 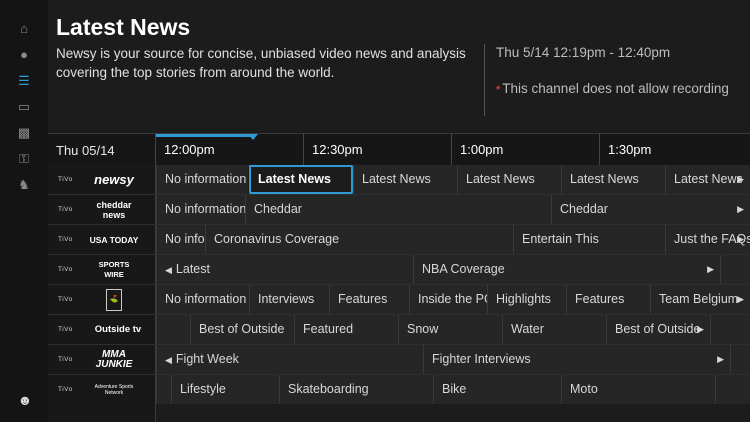 What do you see at coordinates (24, 54) in the screenshot?
I see `record-icon: ●` at bounding box center [24, 54].